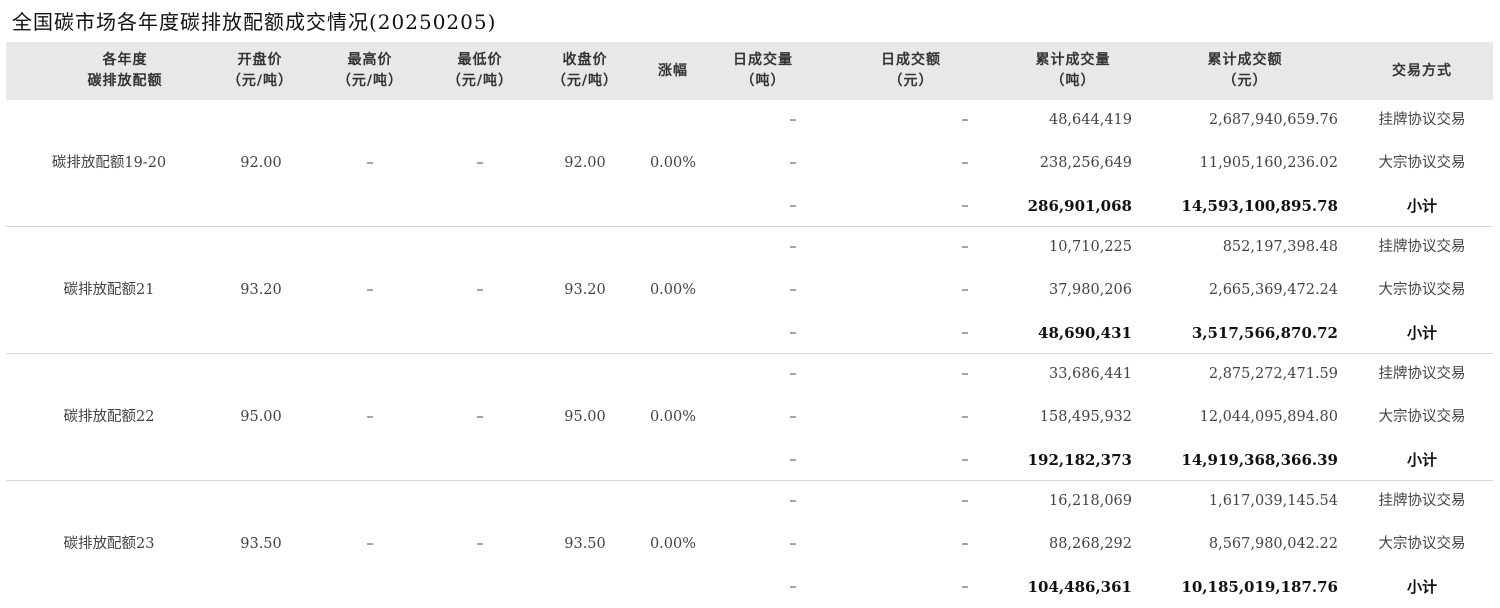  What do you see at coordinates (1090, 544) in the screenshot?
I see `cumulative-volume: 88,268,292` at bounding box center [1090, 544].